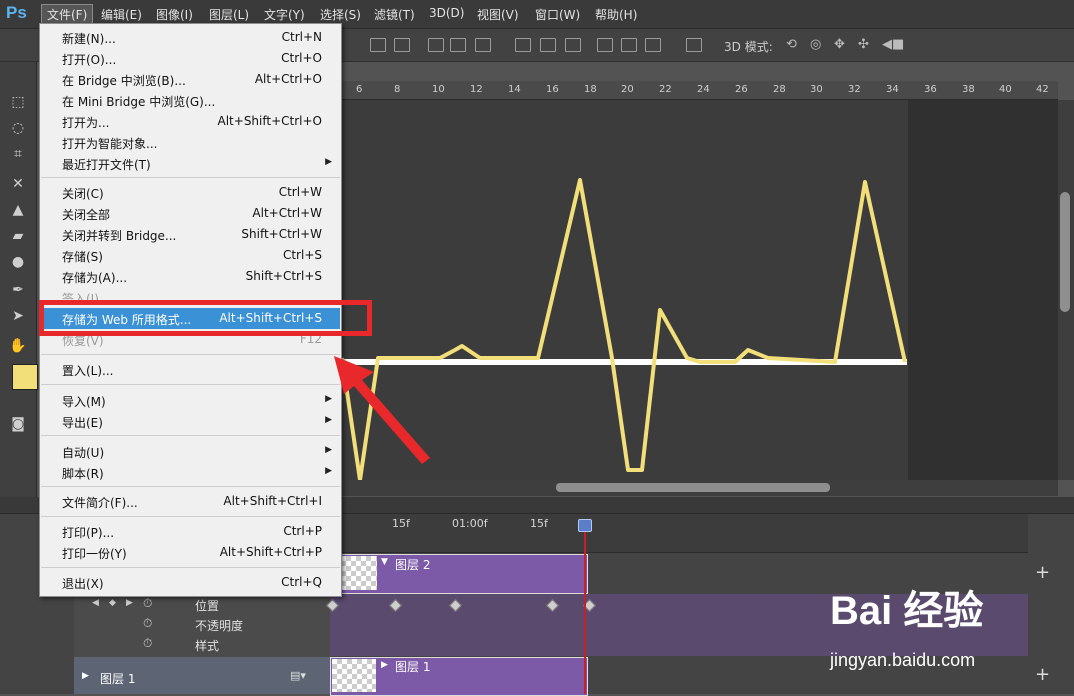  I want to click on menu-item-label: 关闭(C), so click(83, 194).